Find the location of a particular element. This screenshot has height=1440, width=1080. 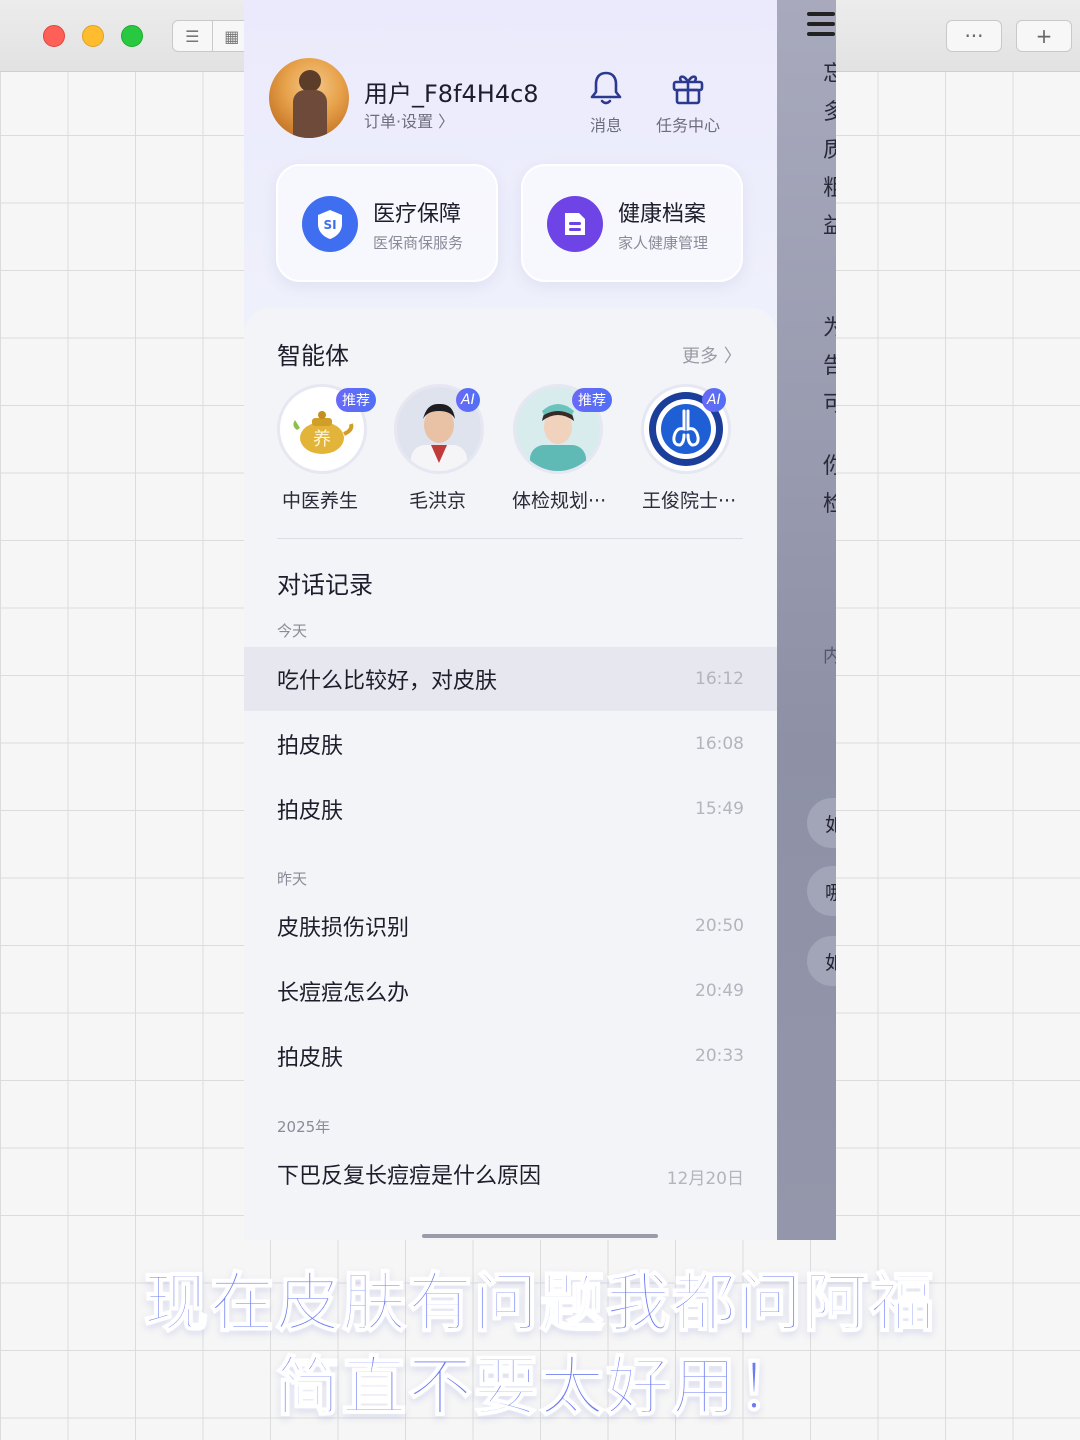

history-time: 12月20日 is located at coordinates (705, 1179).